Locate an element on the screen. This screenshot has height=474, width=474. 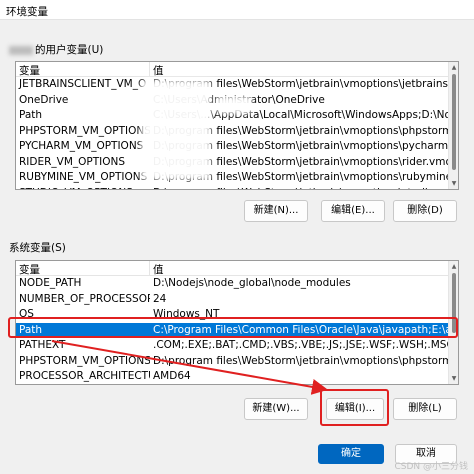
annotation-arrow is located at coordinates (189, 367).